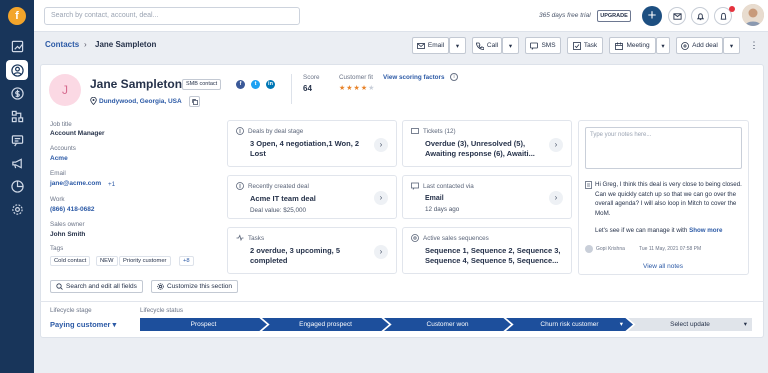 This screenshot has height=373, width=768. Describe the element at coordinates (17, 140) in the screenshot. I see `conversations-icon` at that location.